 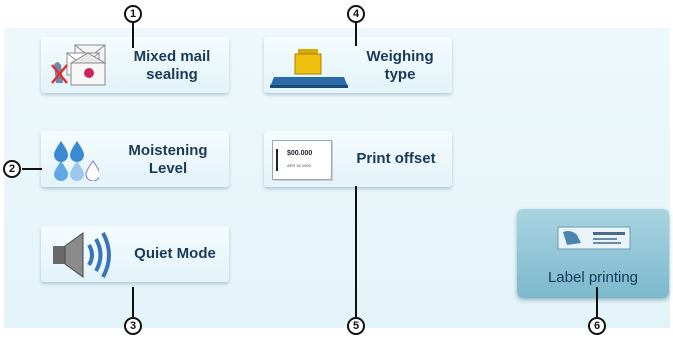 What do you see at coordinates (133, 35) in the screenshot?
I see `callout-1-leader` at bounding box center [133, 35].